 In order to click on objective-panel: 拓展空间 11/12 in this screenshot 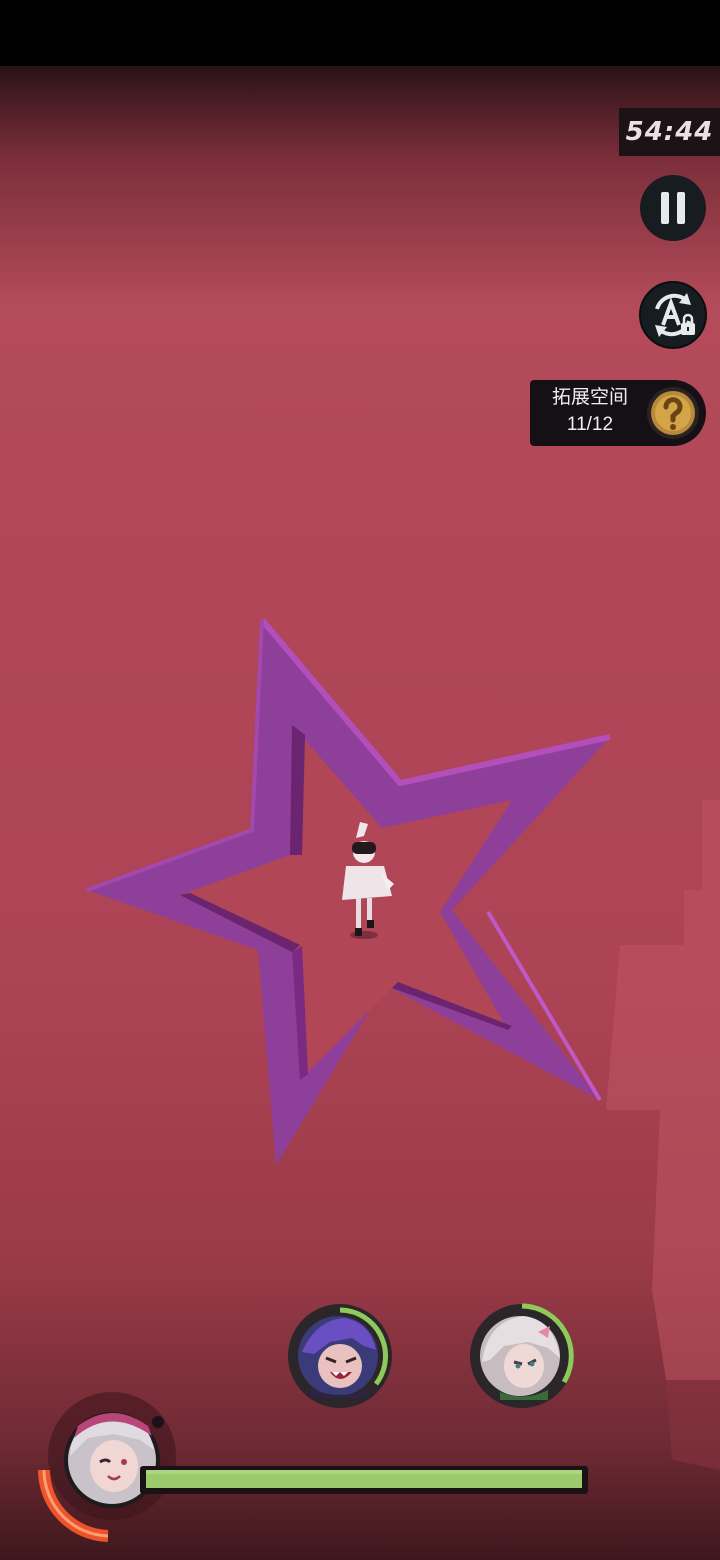, I will do `click(618, 413)`.